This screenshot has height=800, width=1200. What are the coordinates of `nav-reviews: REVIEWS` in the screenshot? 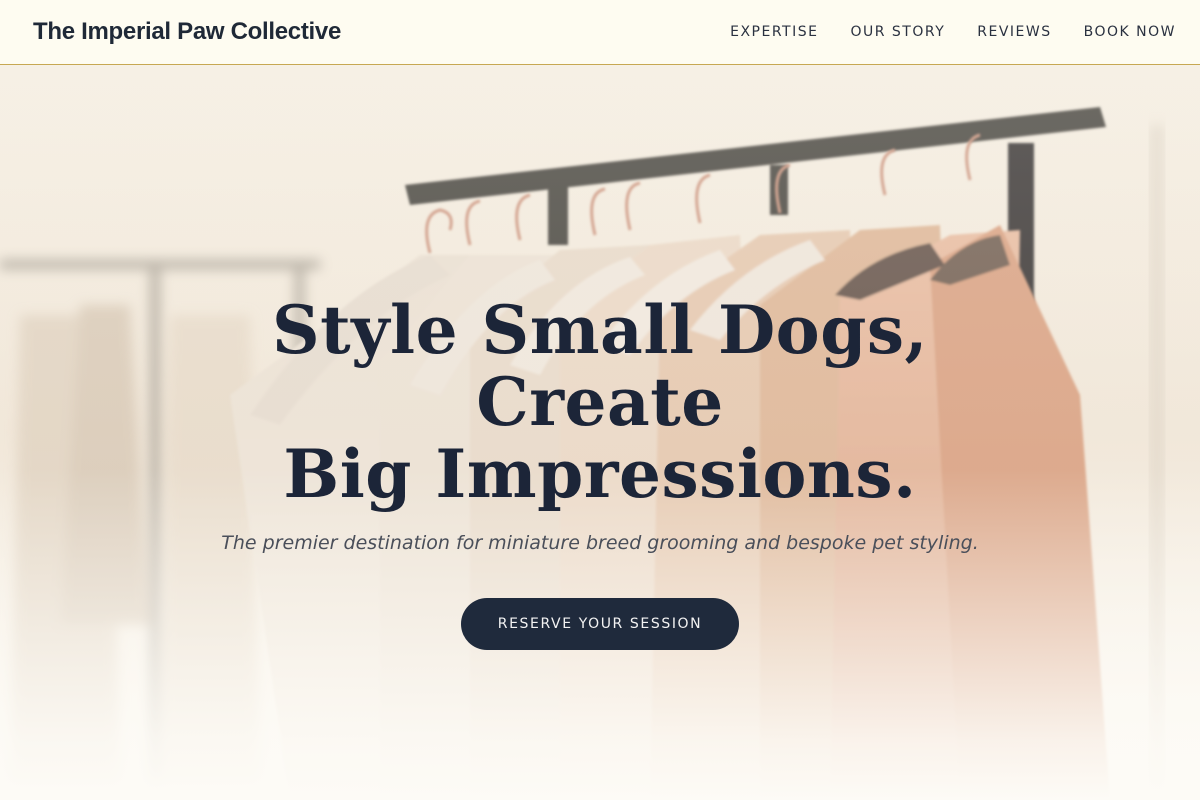 It's located at (1014, 32).